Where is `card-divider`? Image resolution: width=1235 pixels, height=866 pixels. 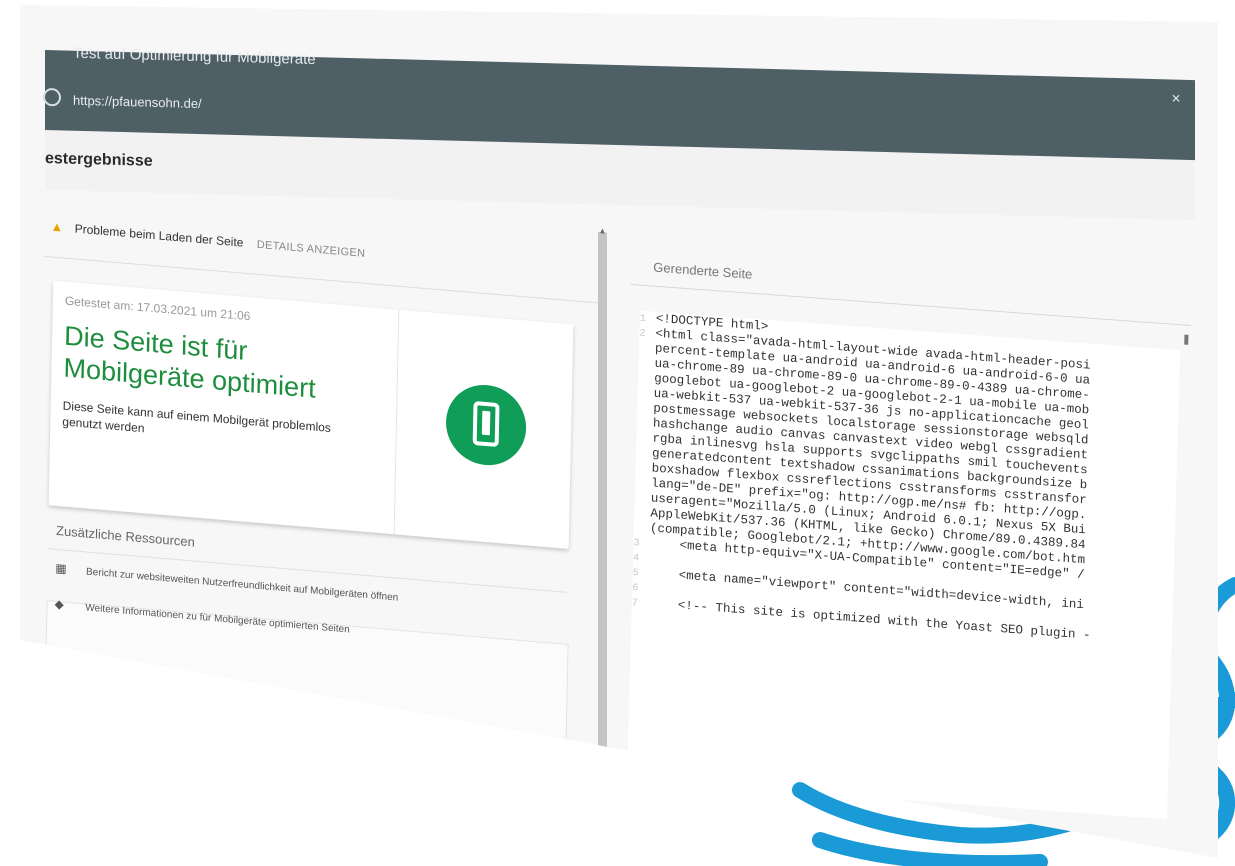 card-divider is located at coordinates (396, 422).